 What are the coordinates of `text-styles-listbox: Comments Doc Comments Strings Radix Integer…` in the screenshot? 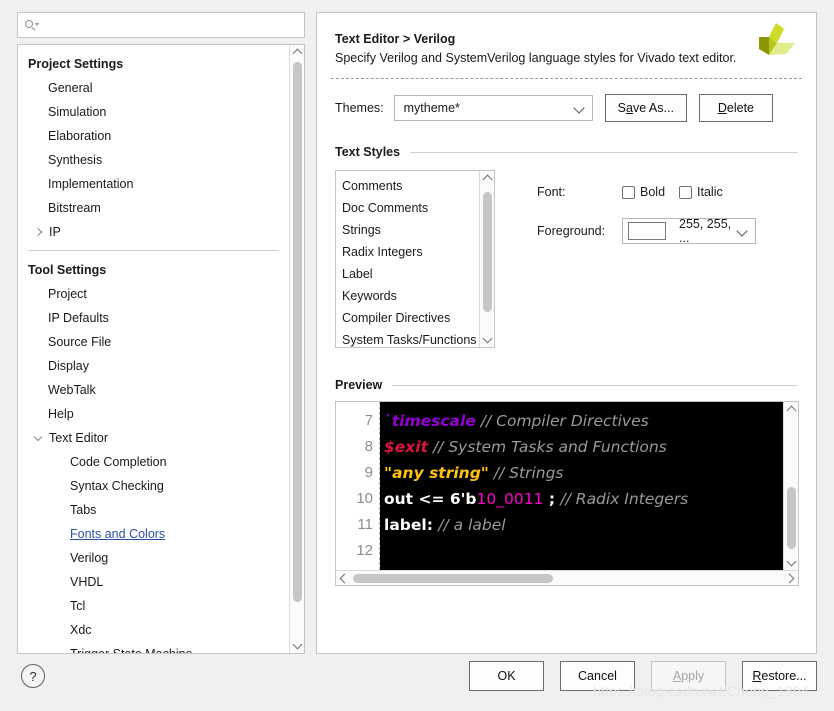 It's located at (415, 259).